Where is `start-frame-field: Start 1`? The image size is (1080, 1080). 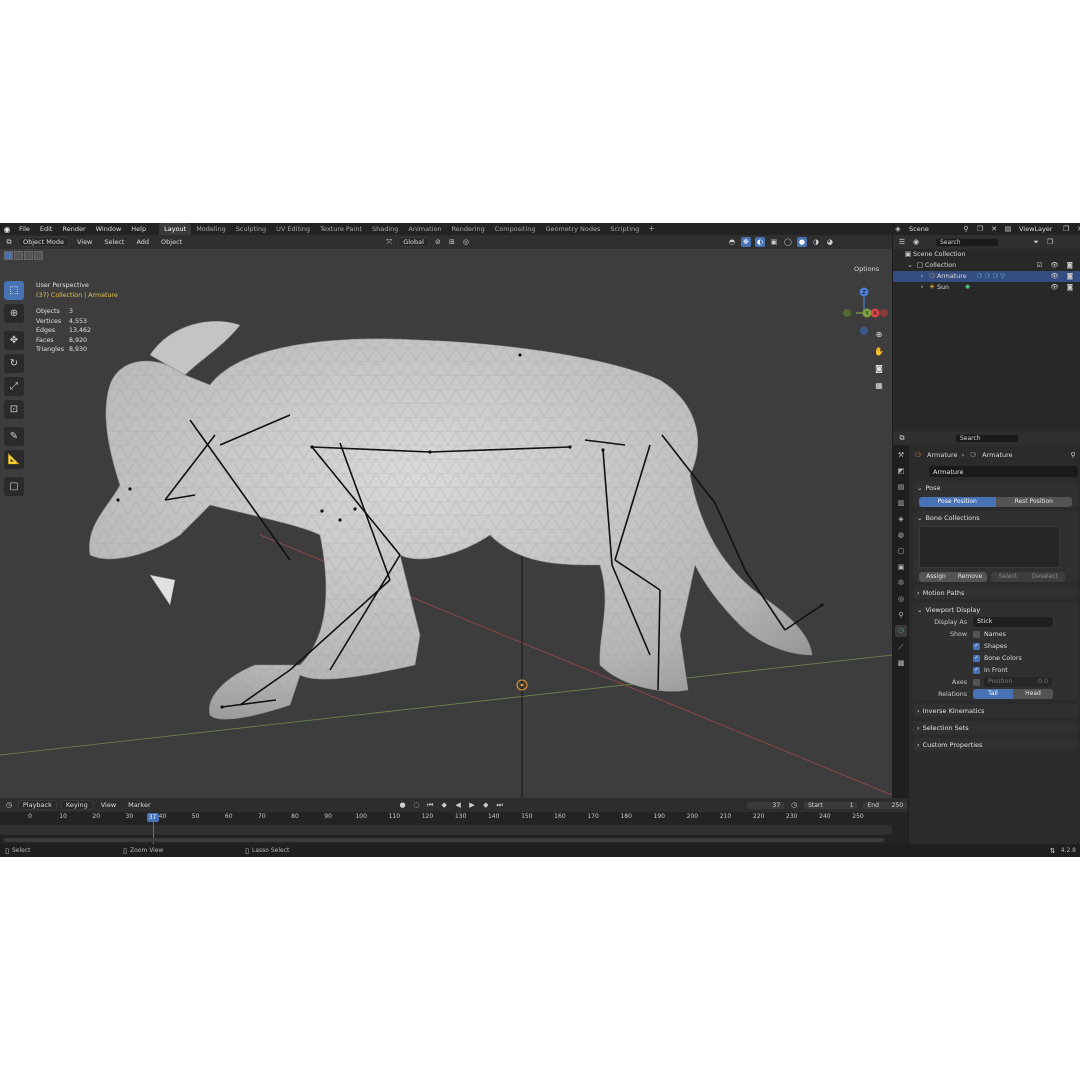 start-frame-field: Start 1 is located at coordinates (831, 805).